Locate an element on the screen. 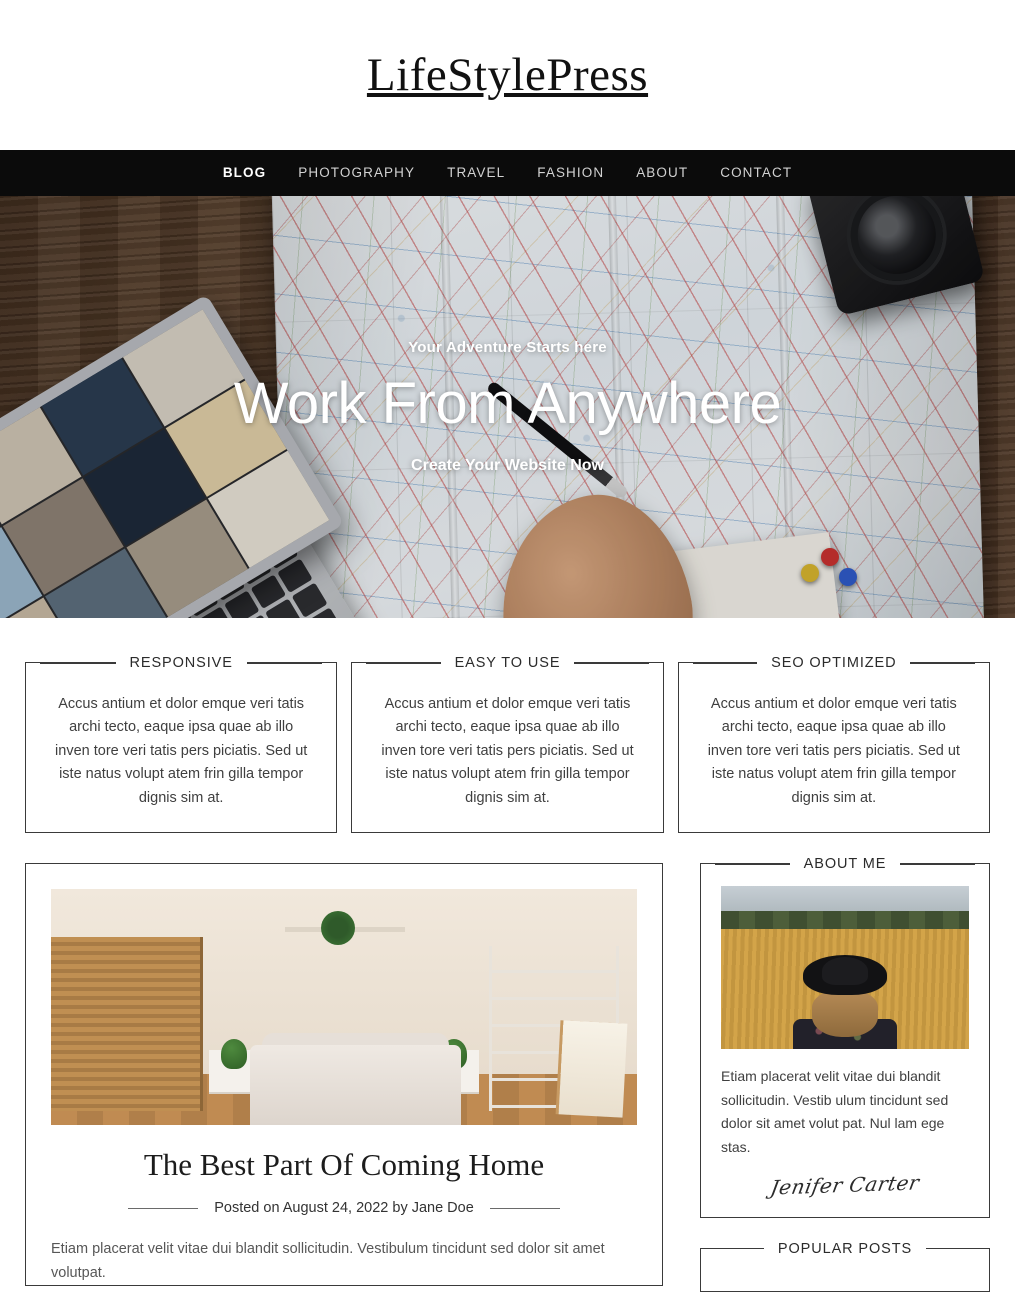 The height and width of the screenshot is (1292, 1015). hero-title: Work From Anywhere is located at coordinates (507, 404).